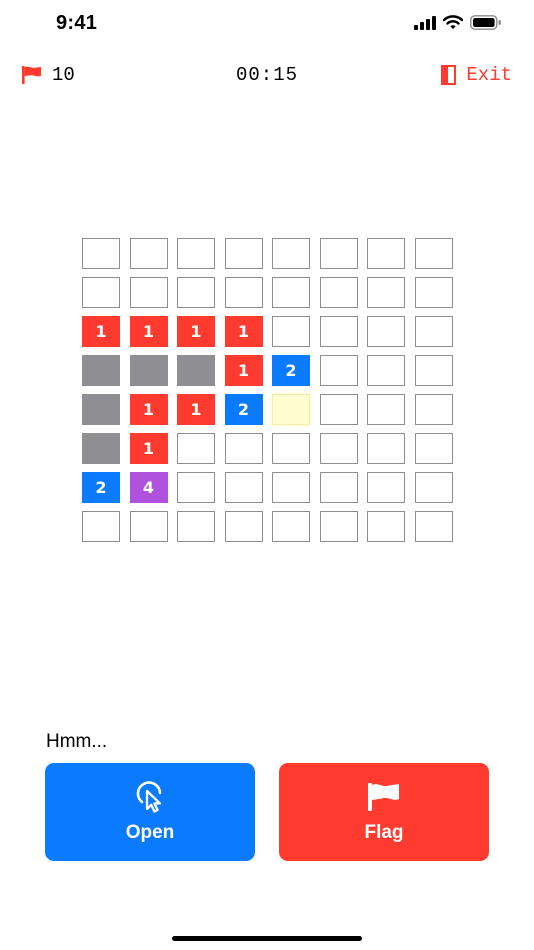  I want to click on open-button: Open, so click(150, 812).